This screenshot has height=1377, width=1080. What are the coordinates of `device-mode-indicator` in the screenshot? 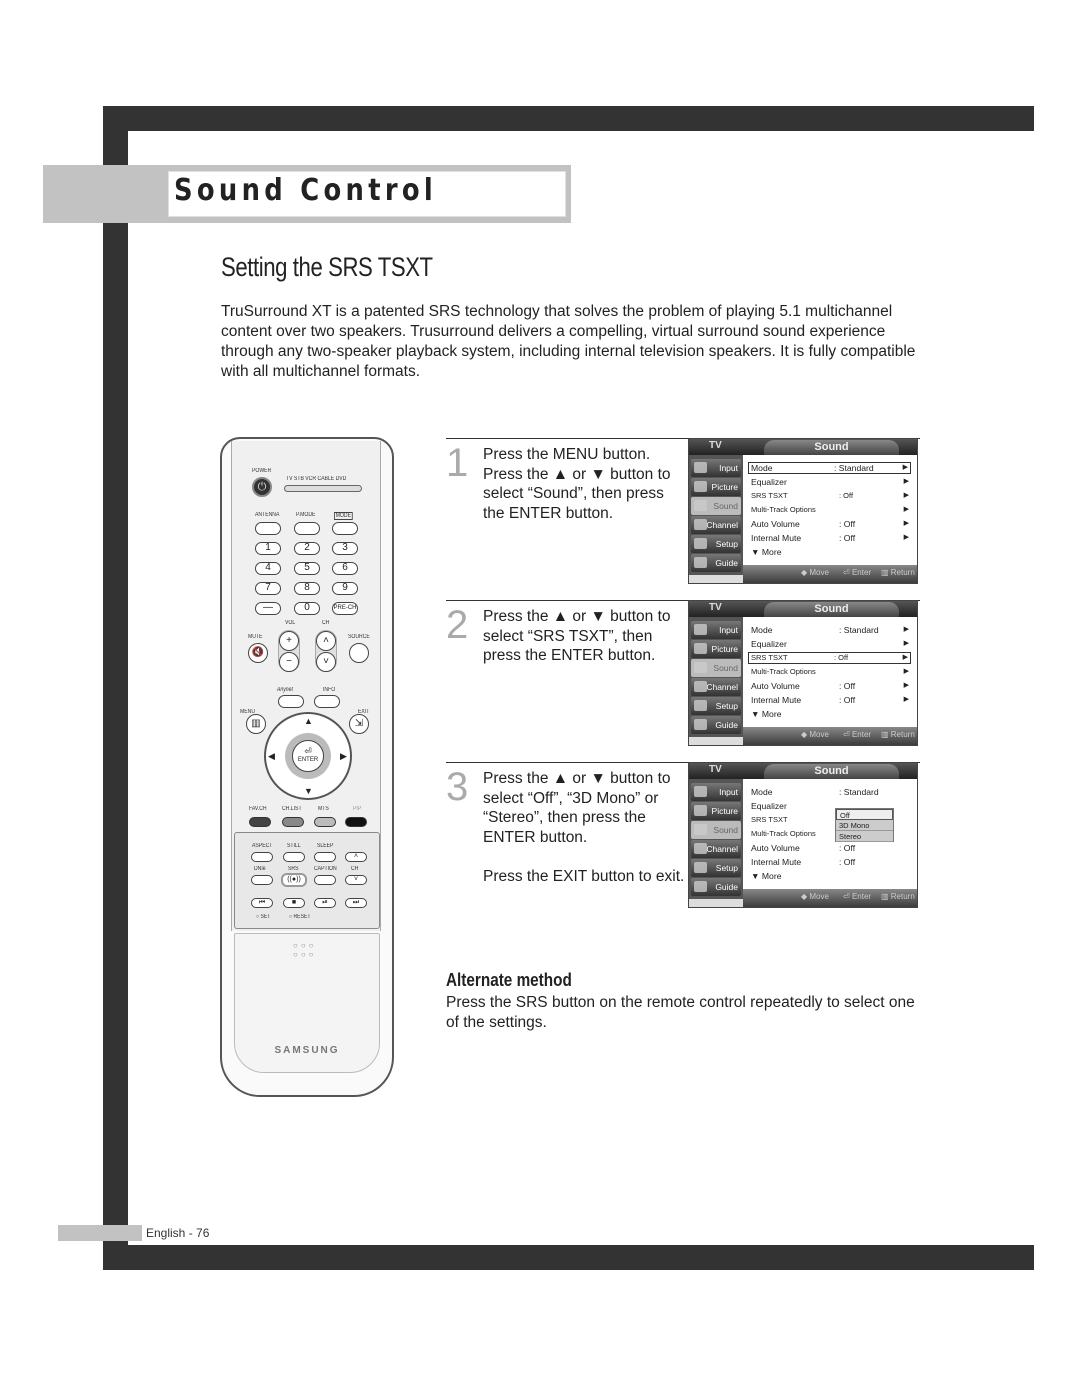 It's located at (323, 488).